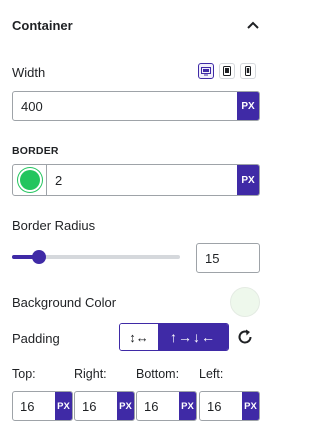 The width and height of the screenshot is (320, 437). Describe the element at coordinates (158, 374) in the screenshot. I see `padding-bottom-label: Bottom:` at that location.